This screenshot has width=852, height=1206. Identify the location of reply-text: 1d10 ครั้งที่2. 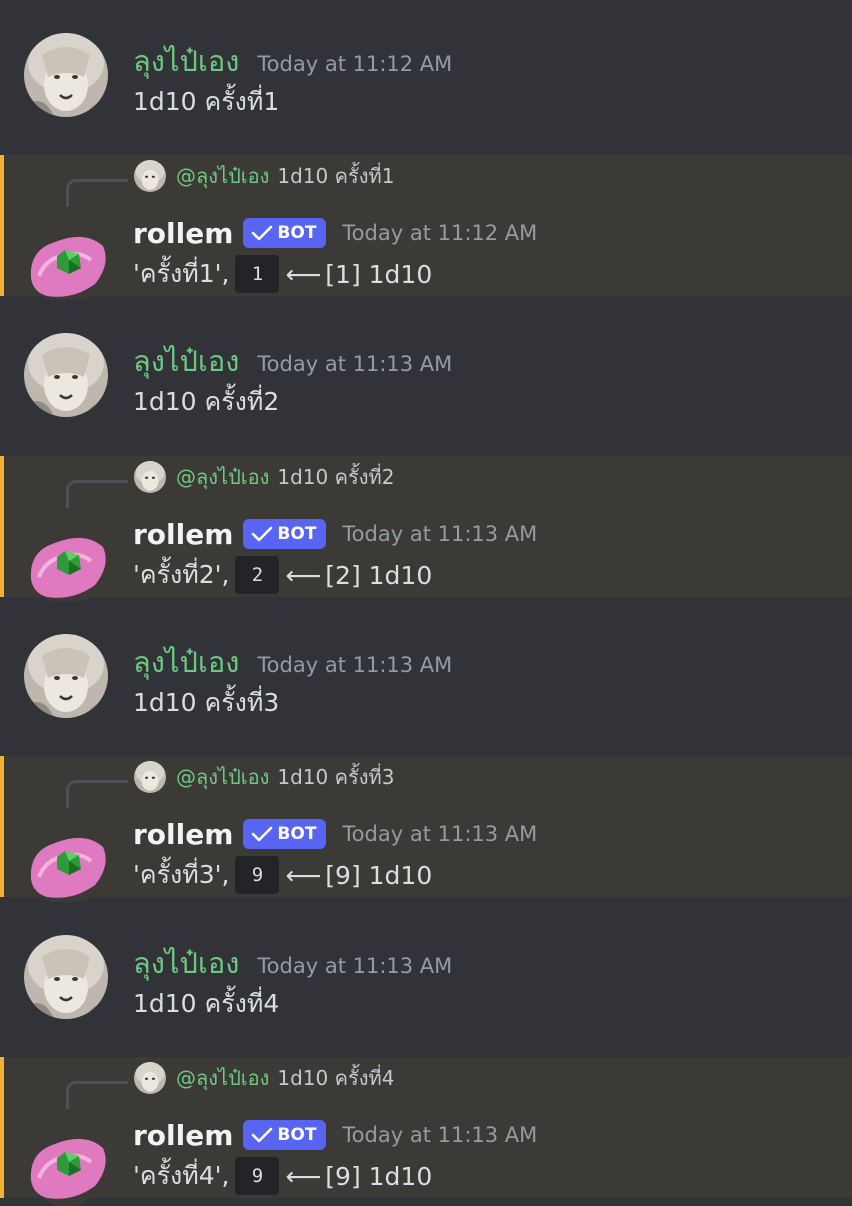
(336, 477).